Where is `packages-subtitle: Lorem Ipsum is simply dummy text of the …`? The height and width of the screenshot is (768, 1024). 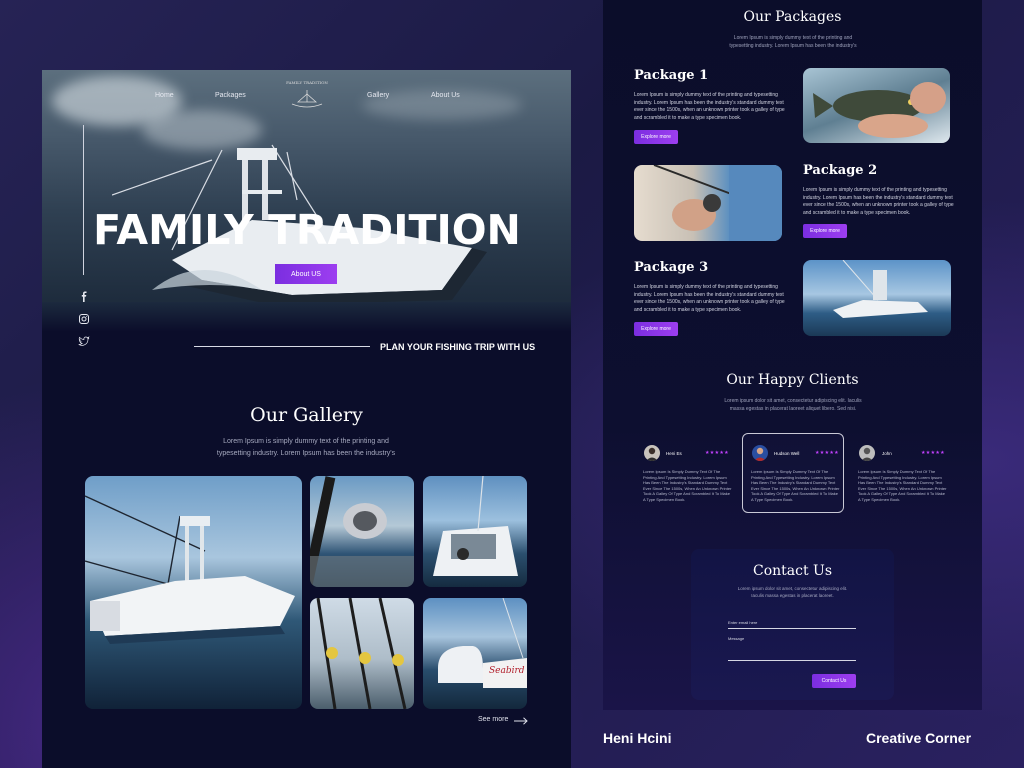
packages-subtitle: Lorem Ipsum is simply dummy text of the … is located at coordinates (793, 42).